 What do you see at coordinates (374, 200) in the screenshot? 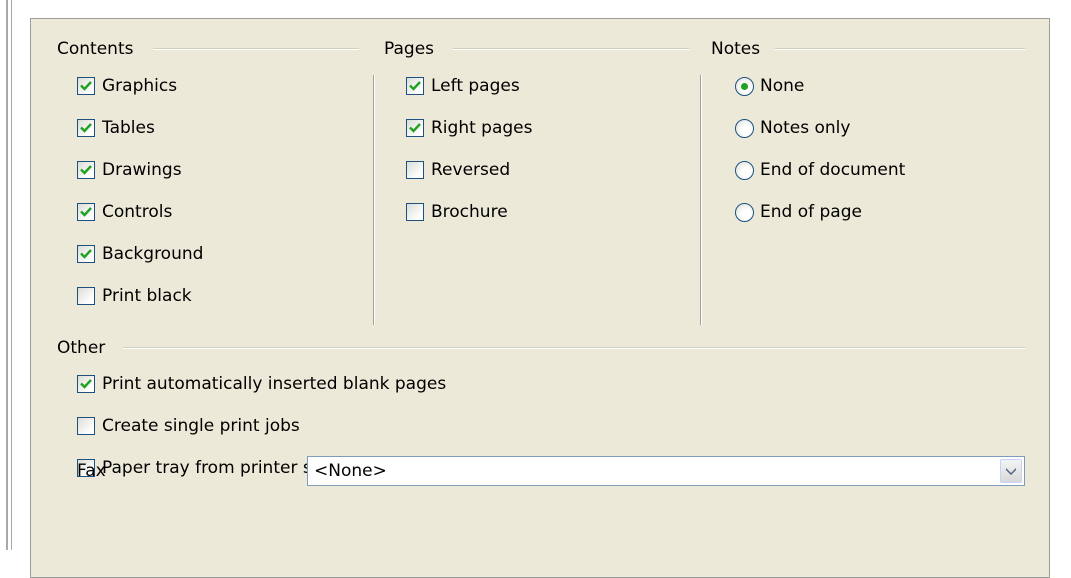
I see `separator-contents-pages` at bounding box center [374, 200].